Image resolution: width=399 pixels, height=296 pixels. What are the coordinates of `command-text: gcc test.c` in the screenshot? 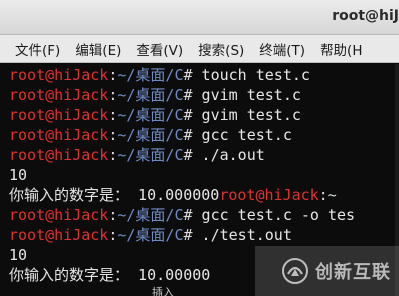 It's located at (242, 135).